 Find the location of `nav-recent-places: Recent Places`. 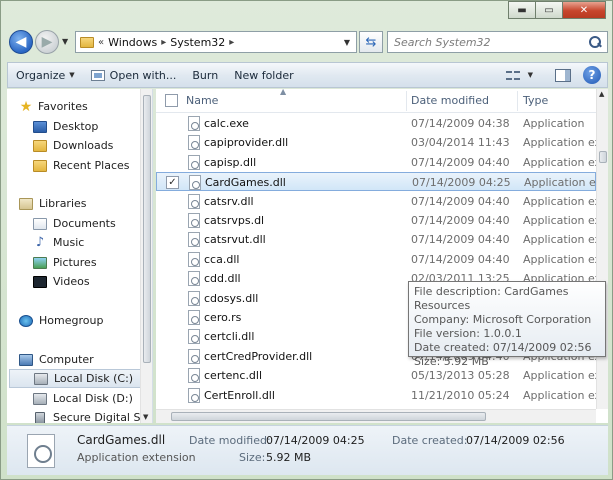

nav-recent-places: Recent Places is located at coordinates (92, 165).